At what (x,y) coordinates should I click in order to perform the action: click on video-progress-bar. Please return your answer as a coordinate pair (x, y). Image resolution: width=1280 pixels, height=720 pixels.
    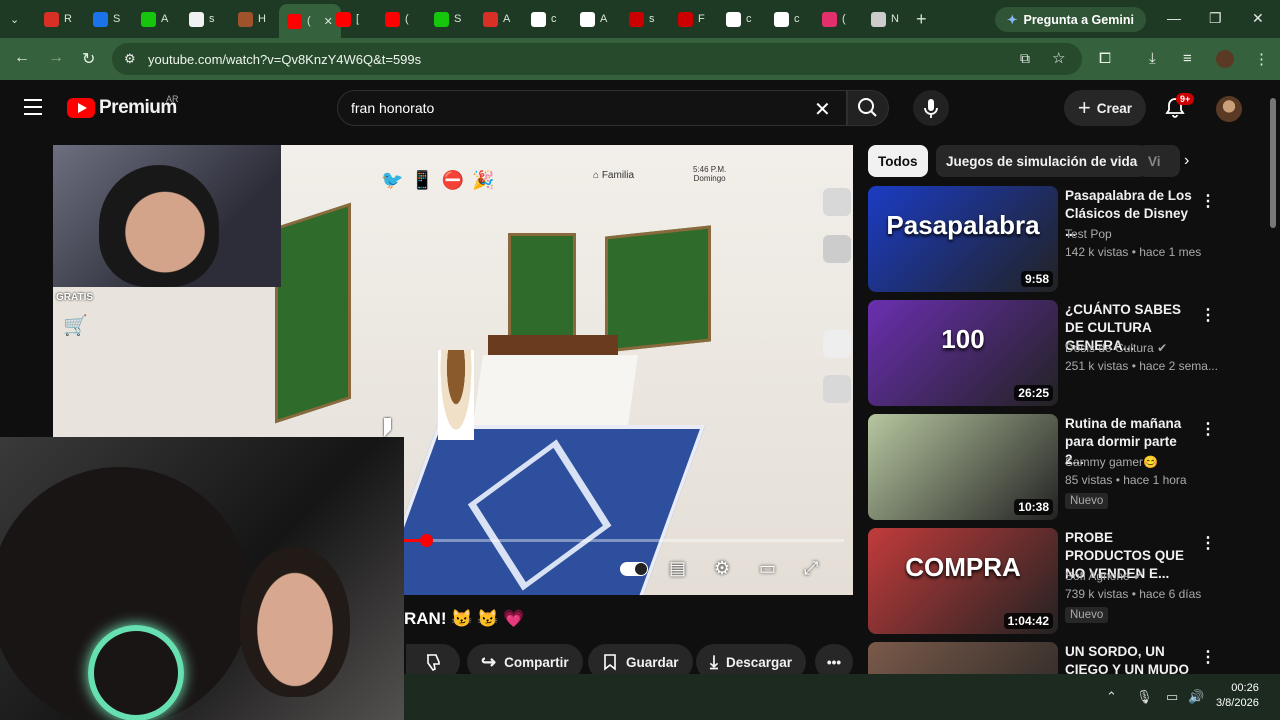
    Looking at the image, I should click on (624, 540).